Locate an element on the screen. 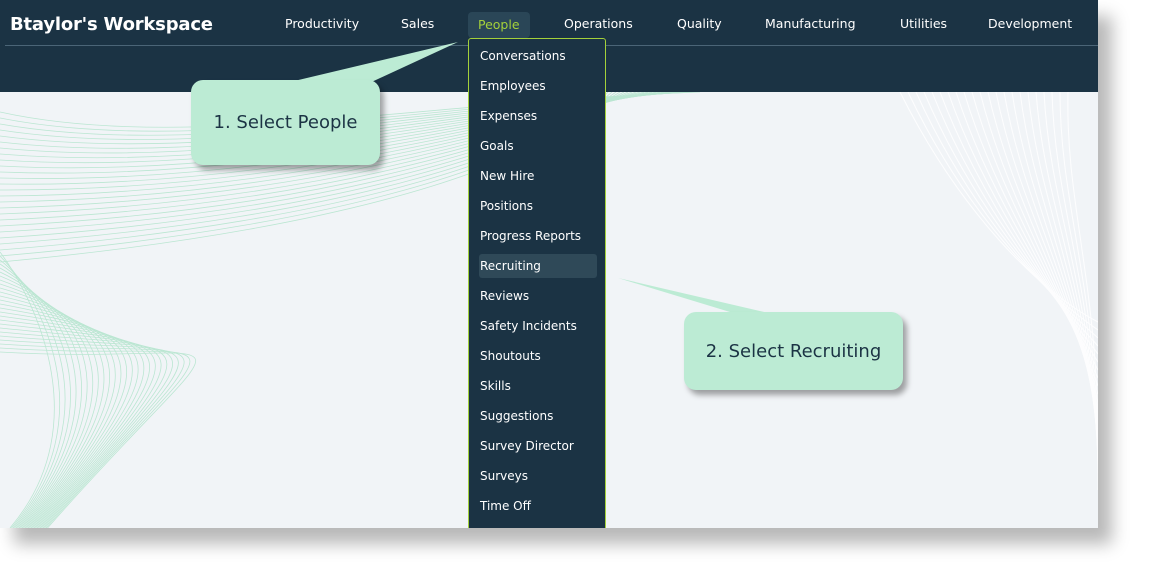  workspace-title: Btaylor's Workspace is located at coordinates (111, 24).